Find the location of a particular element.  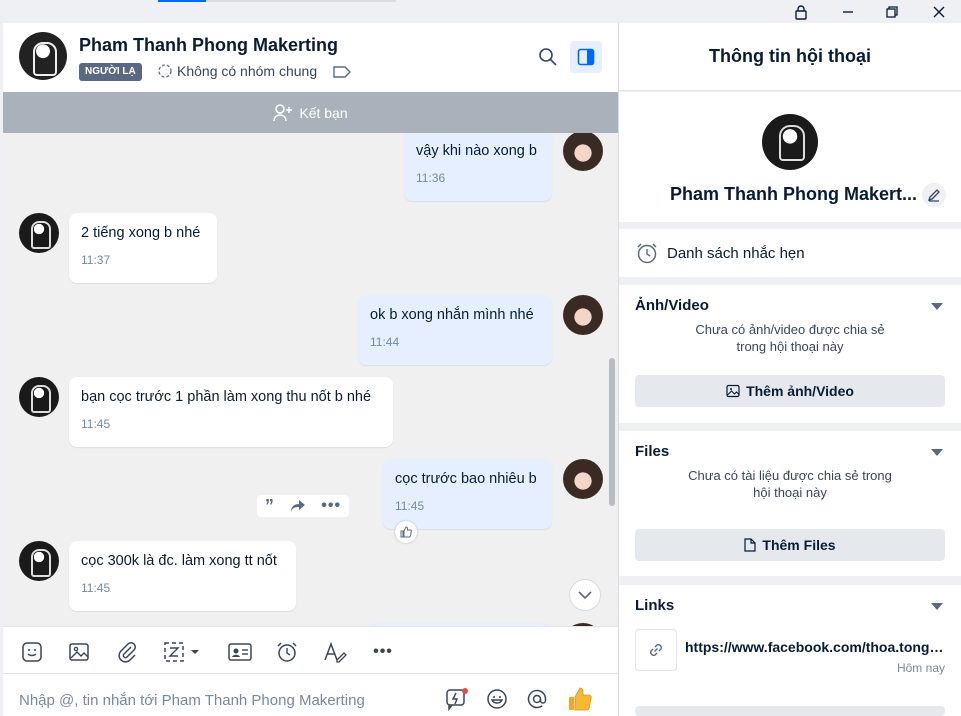

contact-avatar is located at coordinates (43, 56).